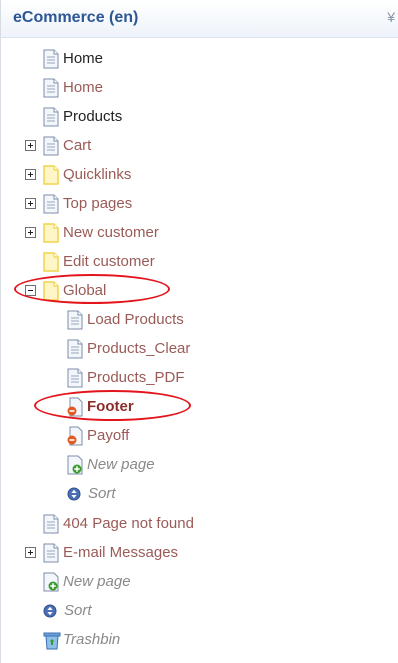  I want to click on tree-item: 404 Page not found, so click(118, 524).